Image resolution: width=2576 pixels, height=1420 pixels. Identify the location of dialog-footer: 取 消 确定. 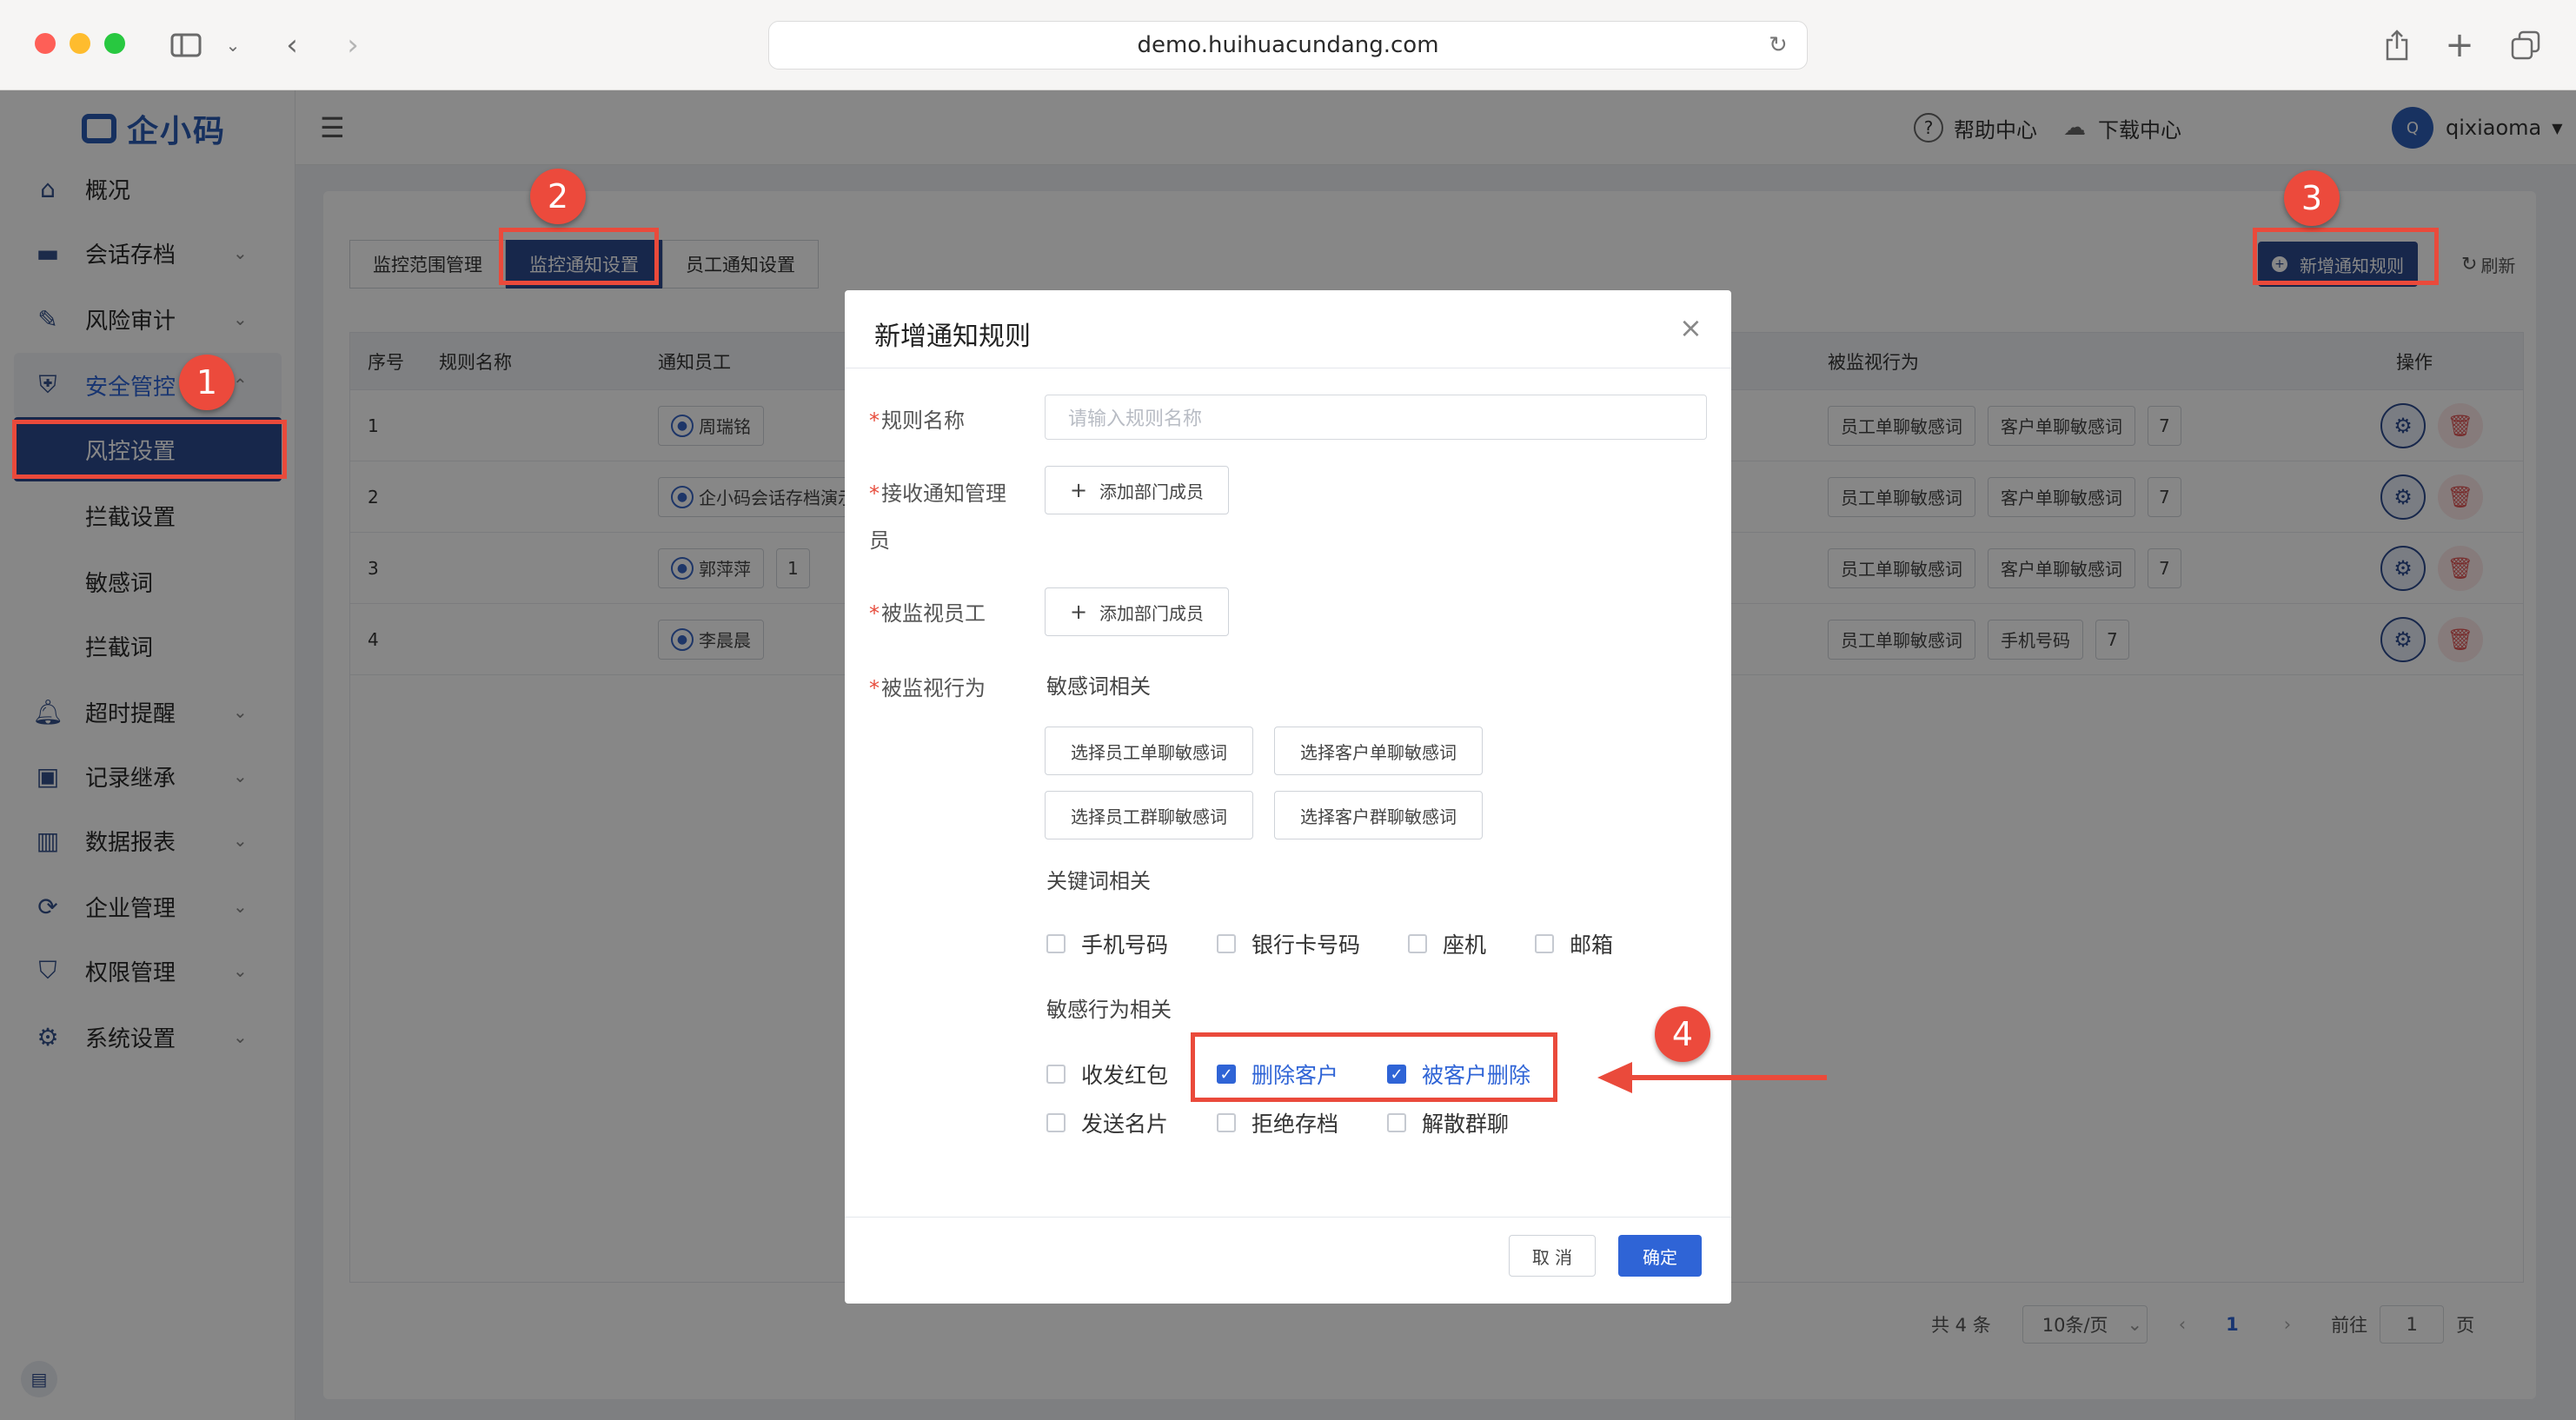
(1288, 1260).